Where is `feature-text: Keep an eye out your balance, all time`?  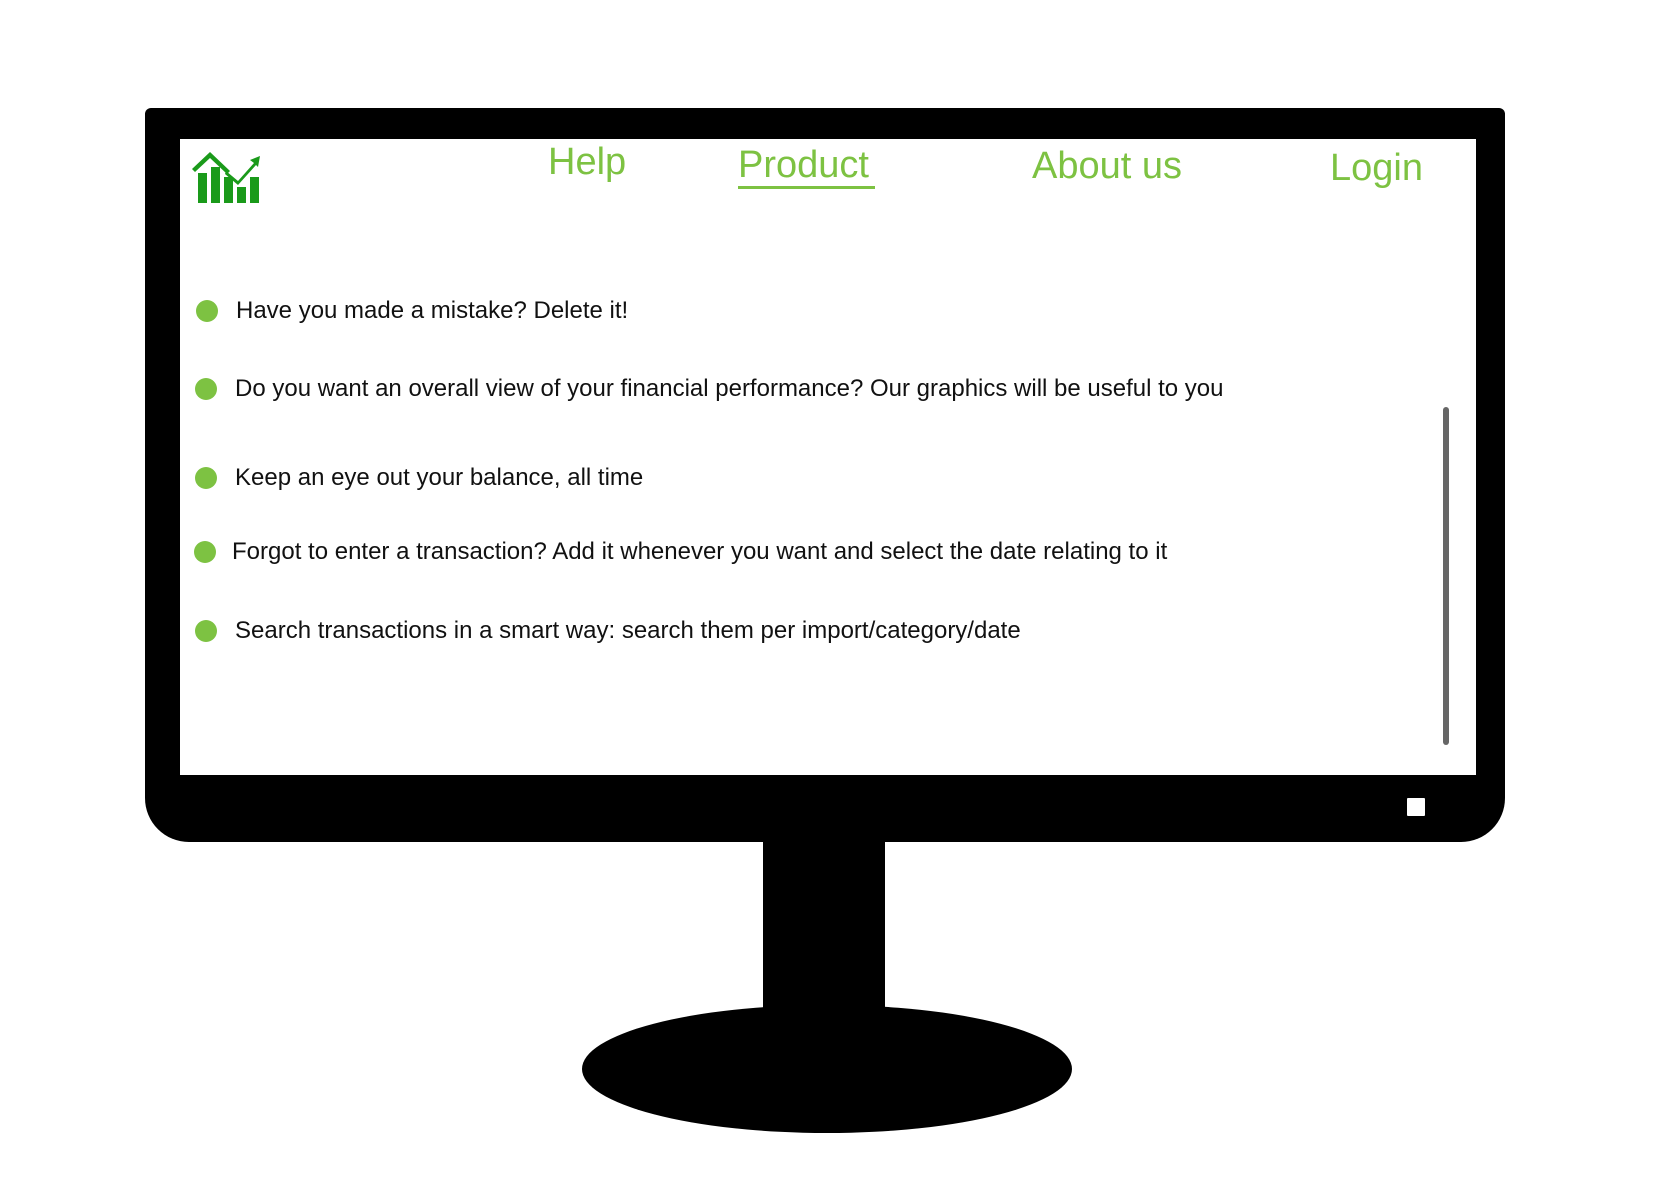
feature-text: Keep an eye out your balance, all time is located at coordinates (439, 477).